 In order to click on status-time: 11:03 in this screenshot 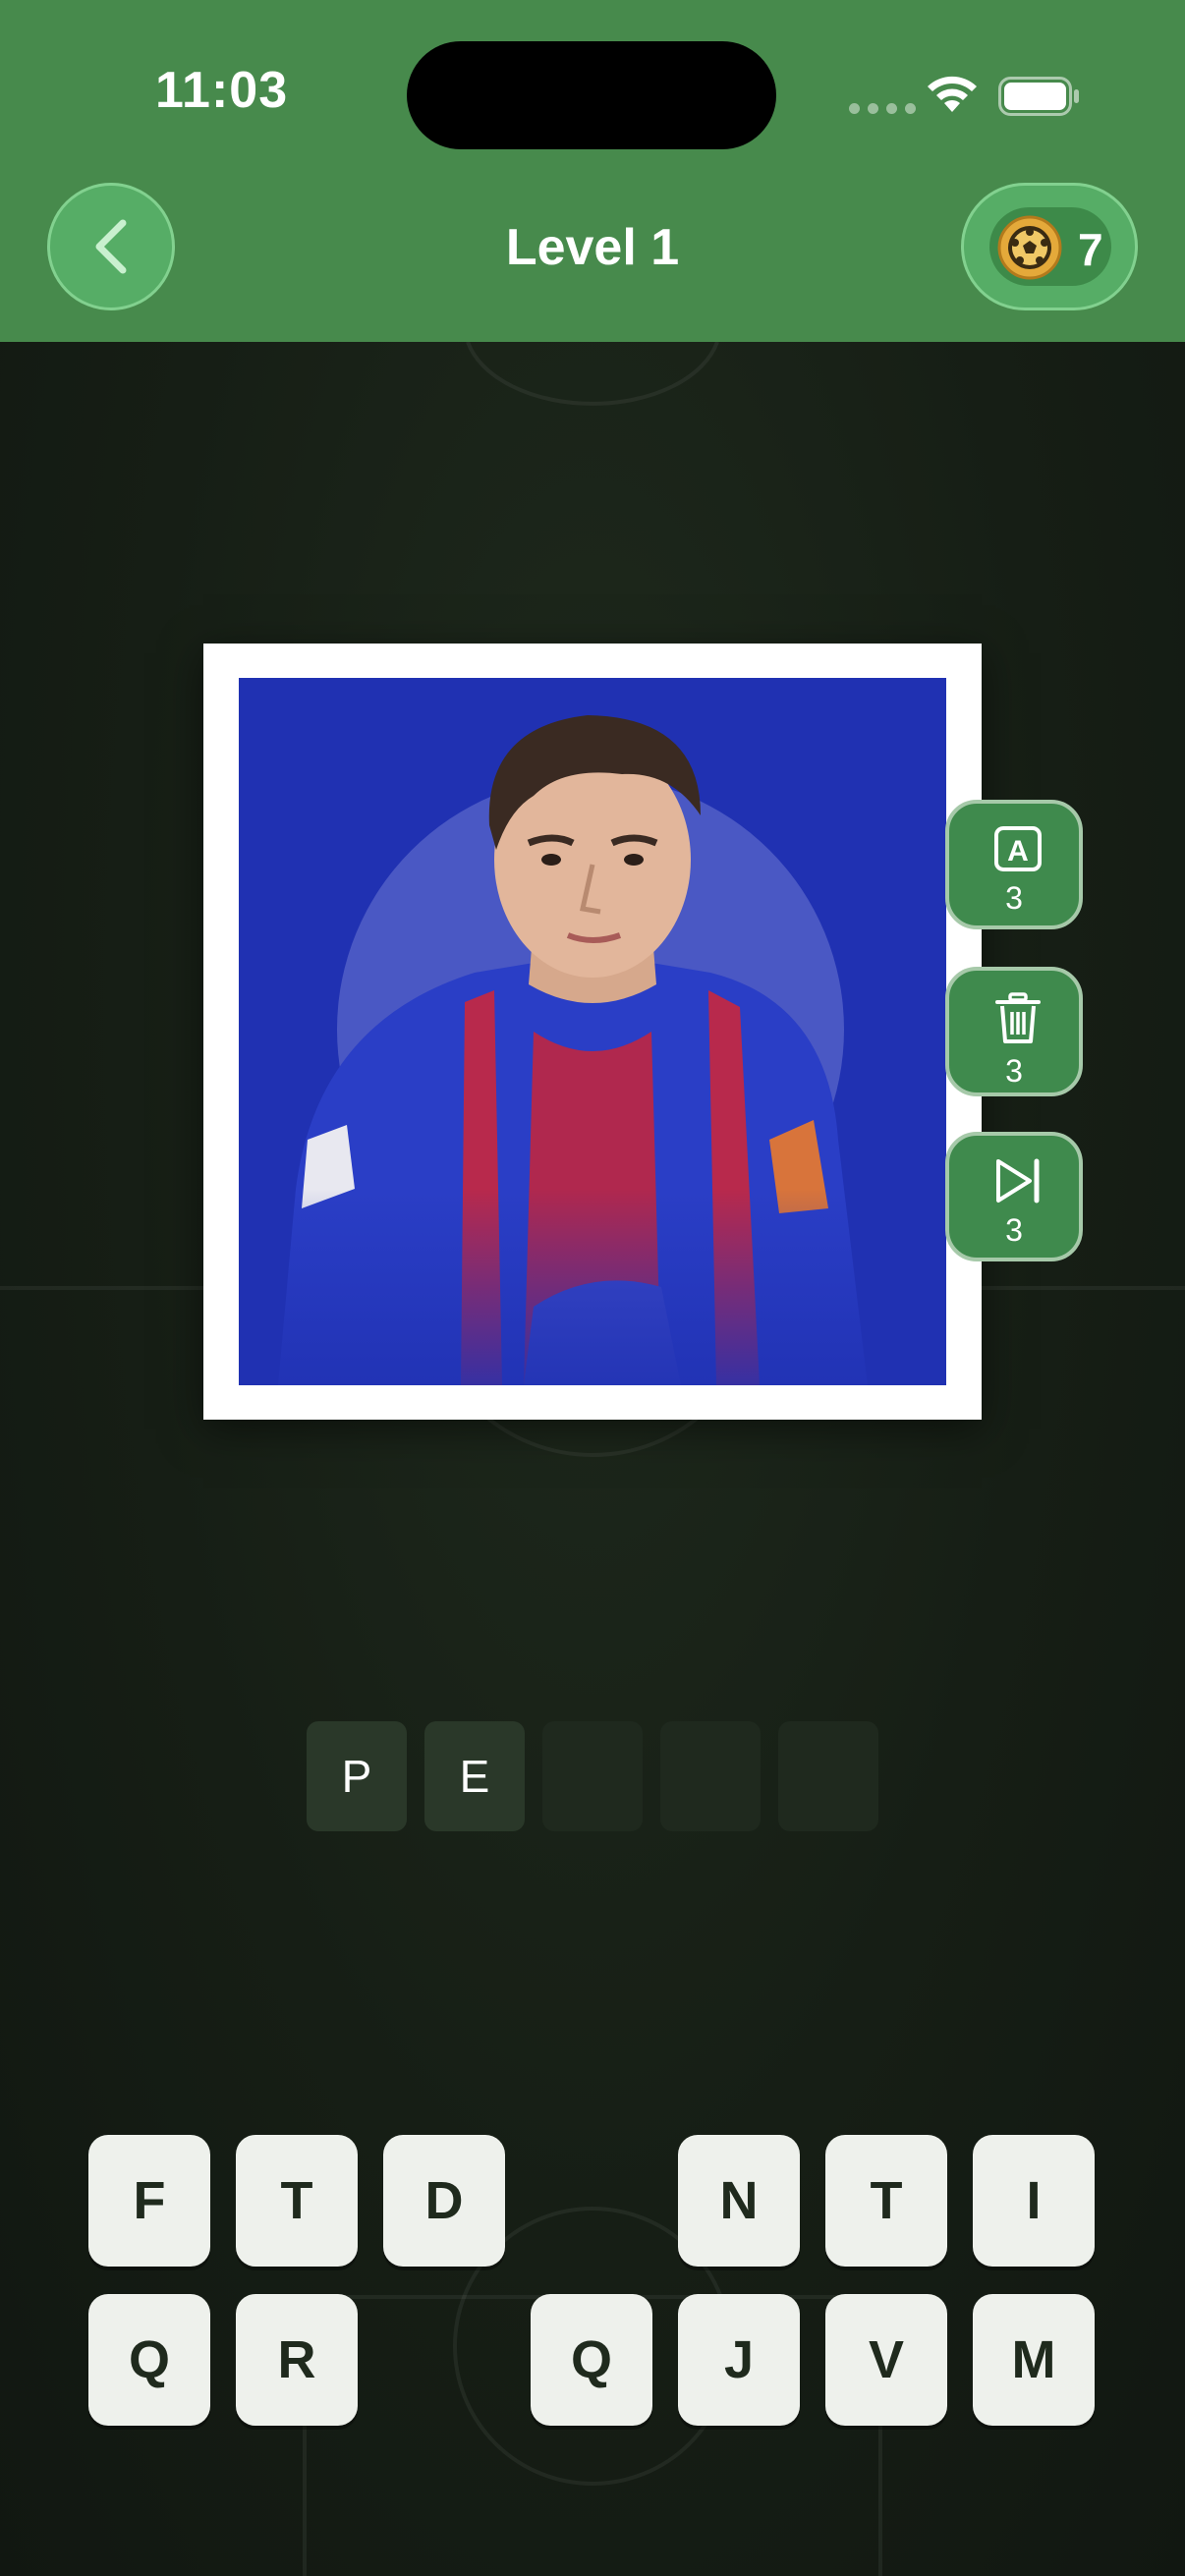, I will do `click(222, 90)`.